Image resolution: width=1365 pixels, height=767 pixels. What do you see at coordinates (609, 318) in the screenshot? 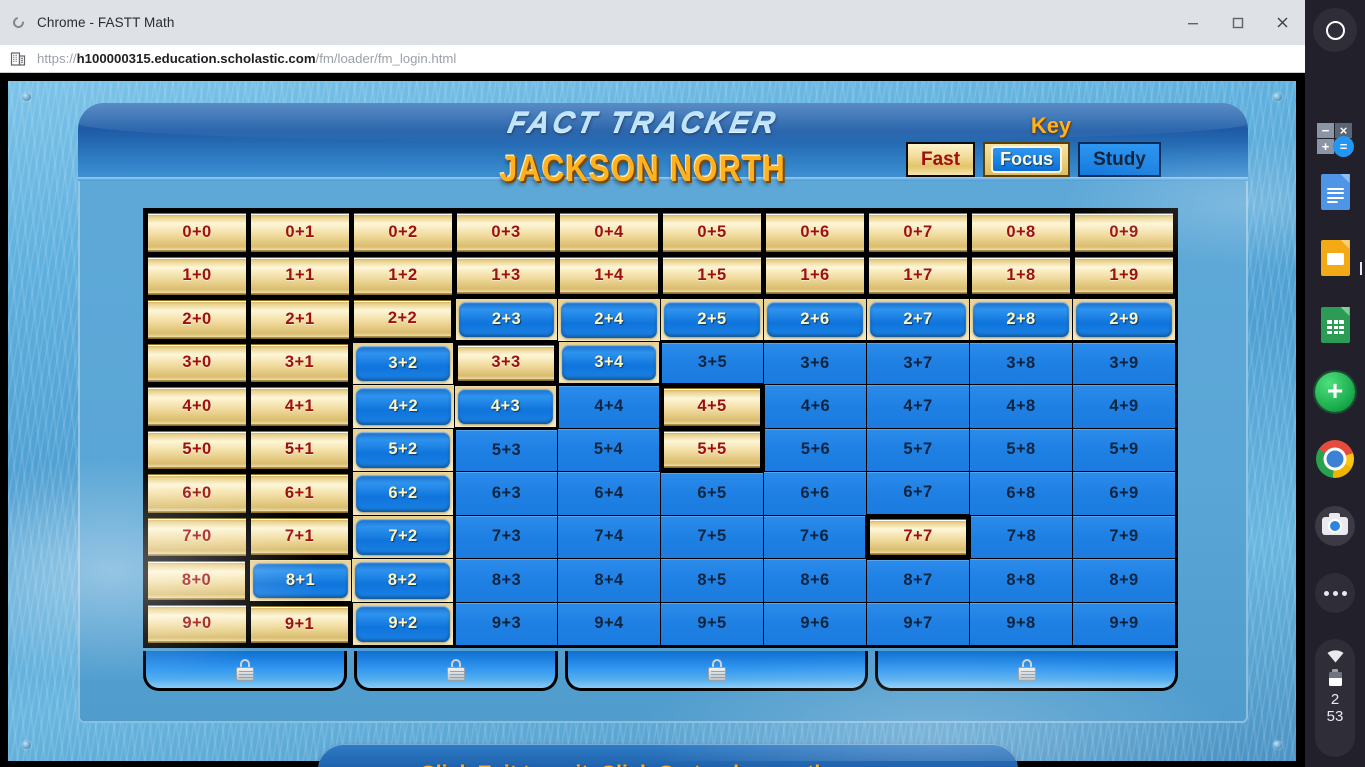
I see `fact-cell-2-plus-4: 2+4` at bounding box center [609, 318].